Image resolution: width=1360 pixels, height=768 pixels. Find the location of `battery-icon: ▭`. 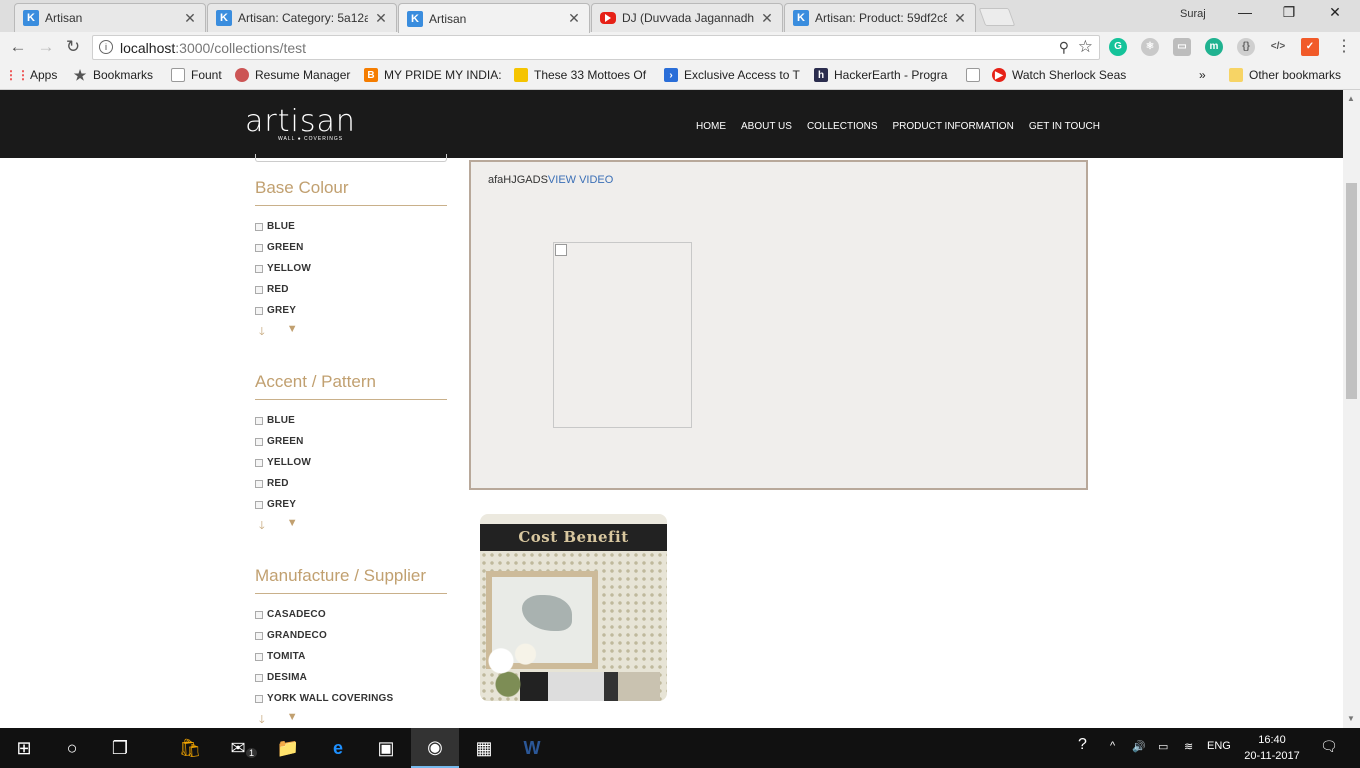

battery-icon: ▭ is located at coordinates (1163, 746).